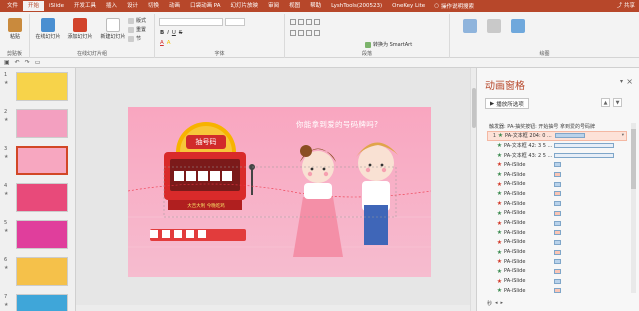  Describe the element at coordinates (7, 62) in the screenshot. I see `save-icon: ▣` at that location.